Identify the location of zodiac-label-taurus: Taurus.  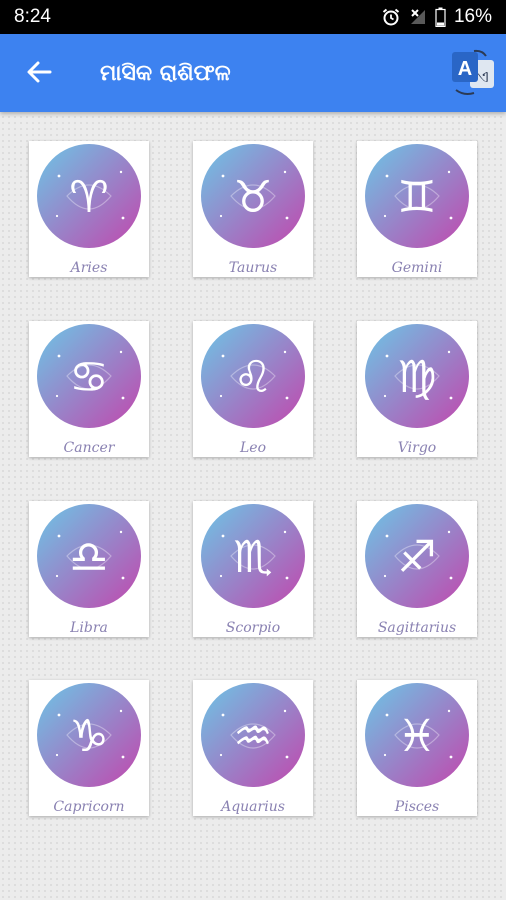
(253, 268).